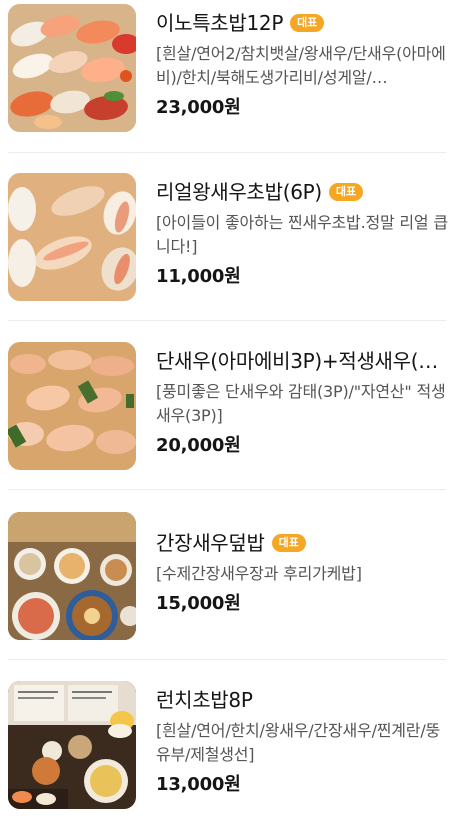  I want to click on item-name: 이노특초밥12P, so click(220, 23).